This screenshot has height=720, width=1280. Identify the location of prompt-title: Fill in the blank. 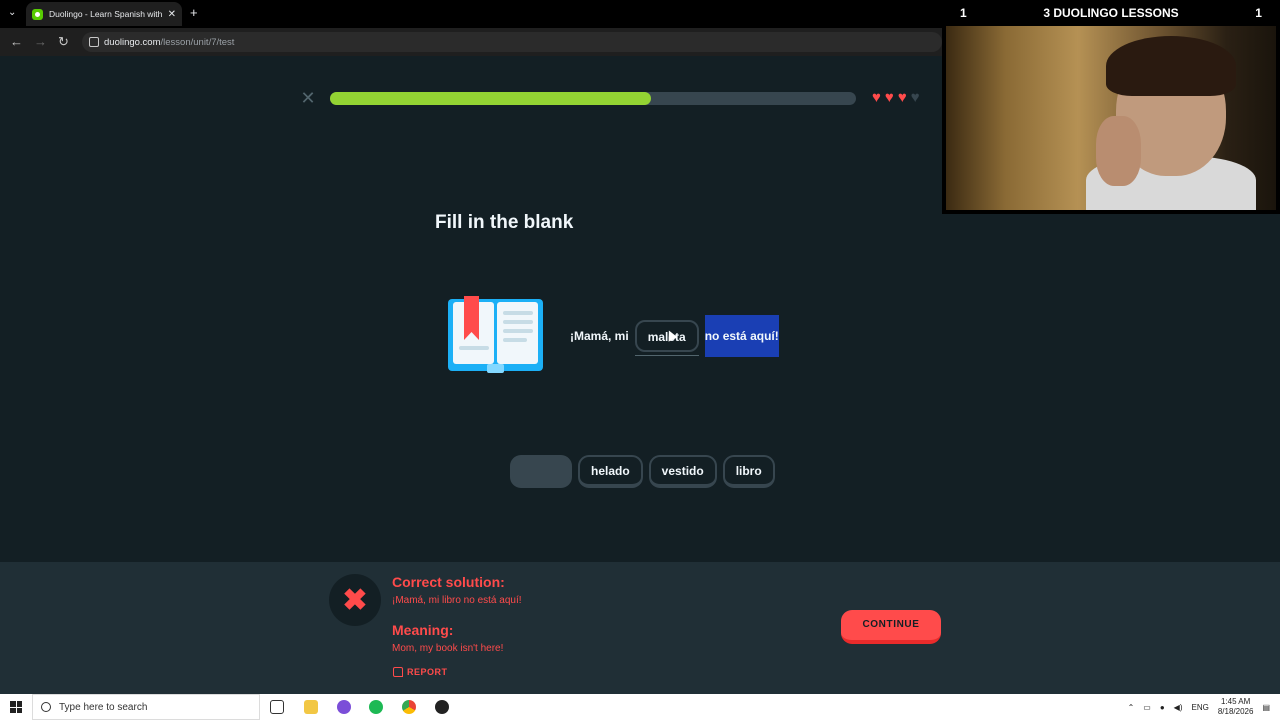
(504, 222).